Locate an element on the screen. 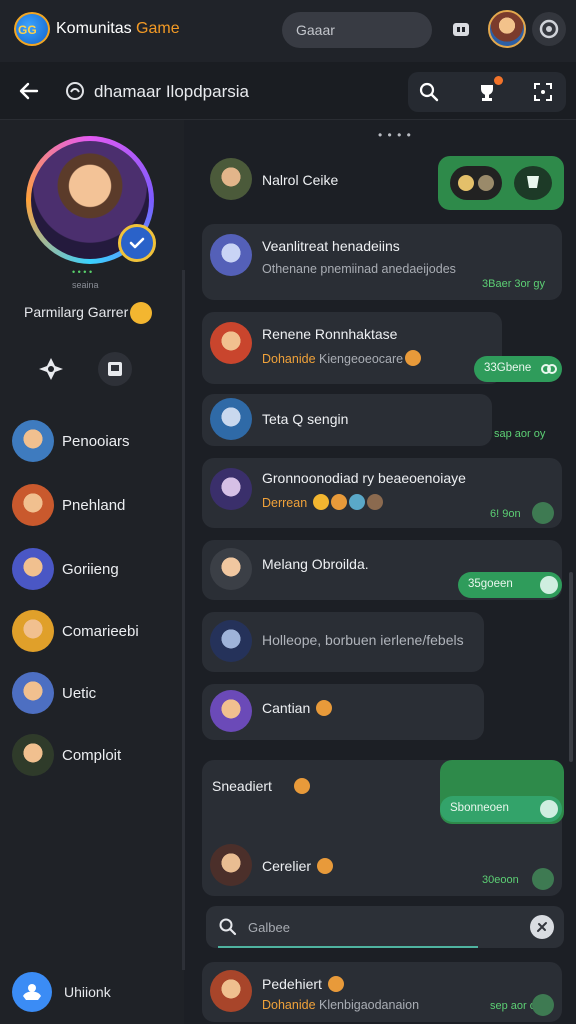  app-top-bar: GG Komunitas Game Gaaar is located at coordinates (288, 31).